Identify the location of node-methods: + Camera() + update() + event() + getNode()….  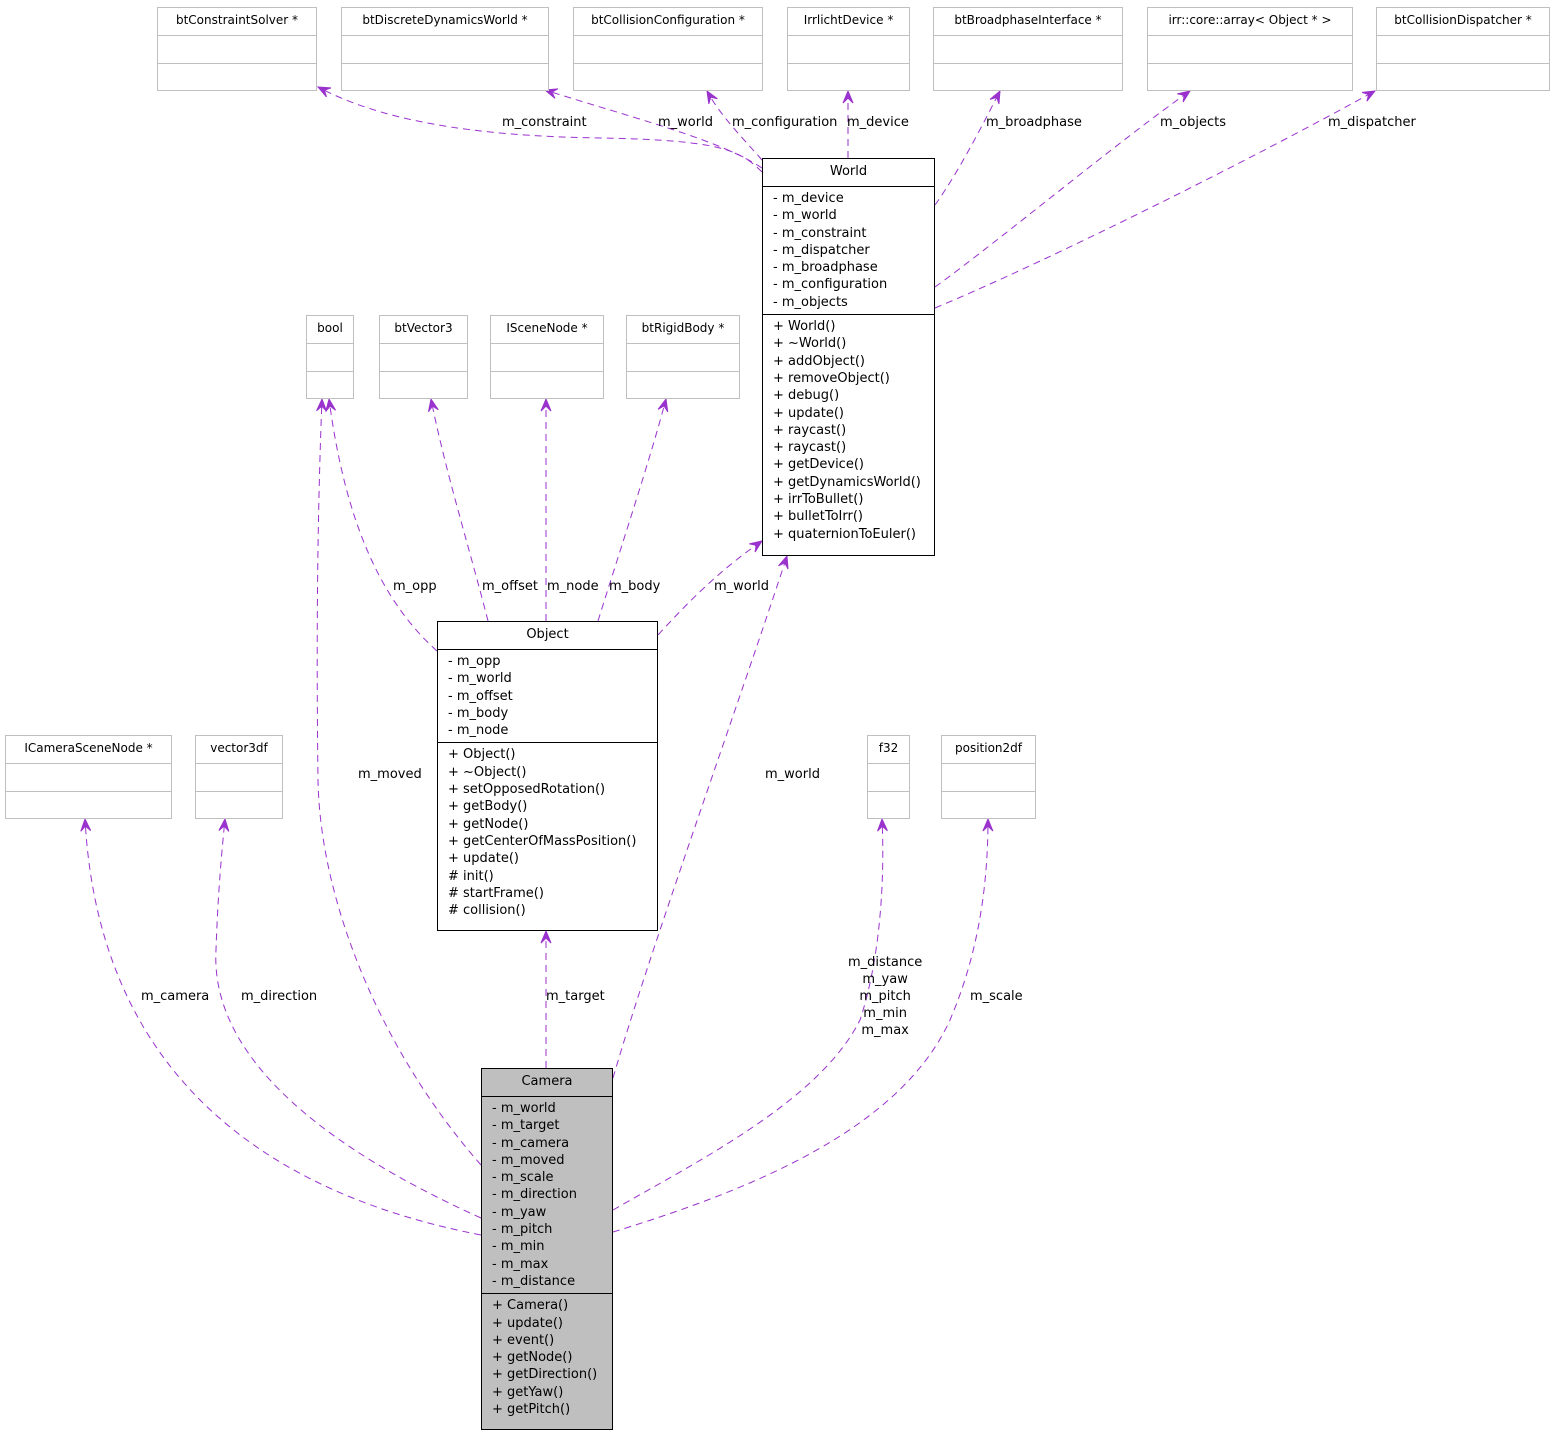
(547, 1357).